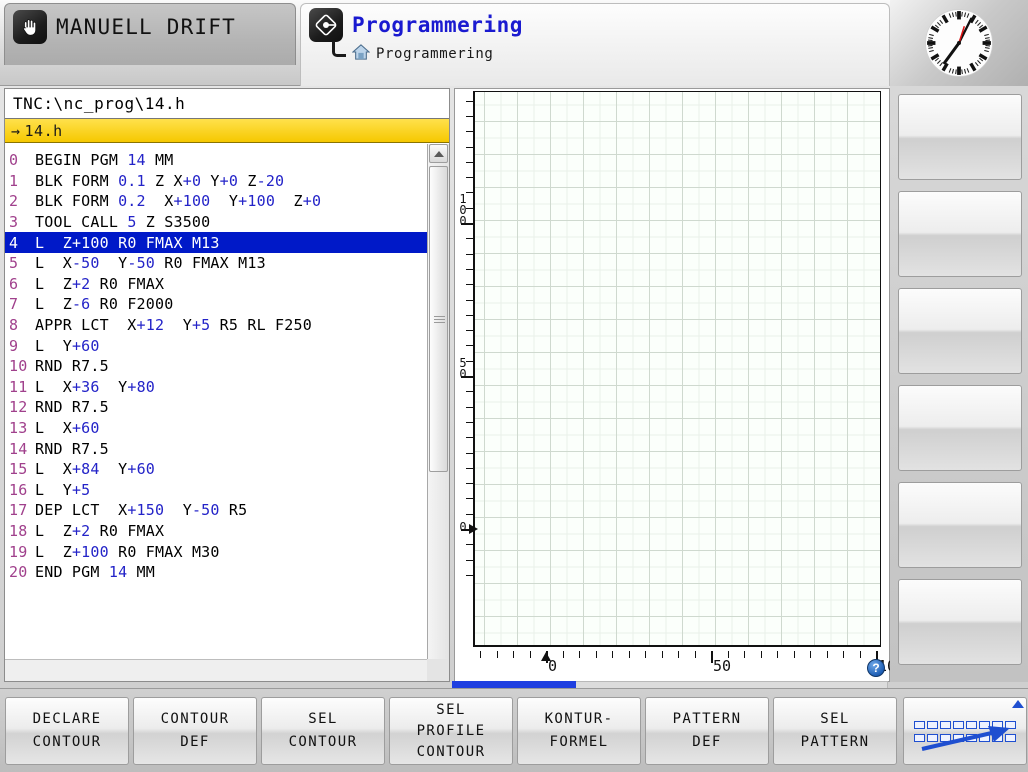 The image size is (1028, 772). What do you see at coordinates (81, 510) in the screenshot?
I see `program-line-token: DEP LCT X` at bounding box center [81, 510].